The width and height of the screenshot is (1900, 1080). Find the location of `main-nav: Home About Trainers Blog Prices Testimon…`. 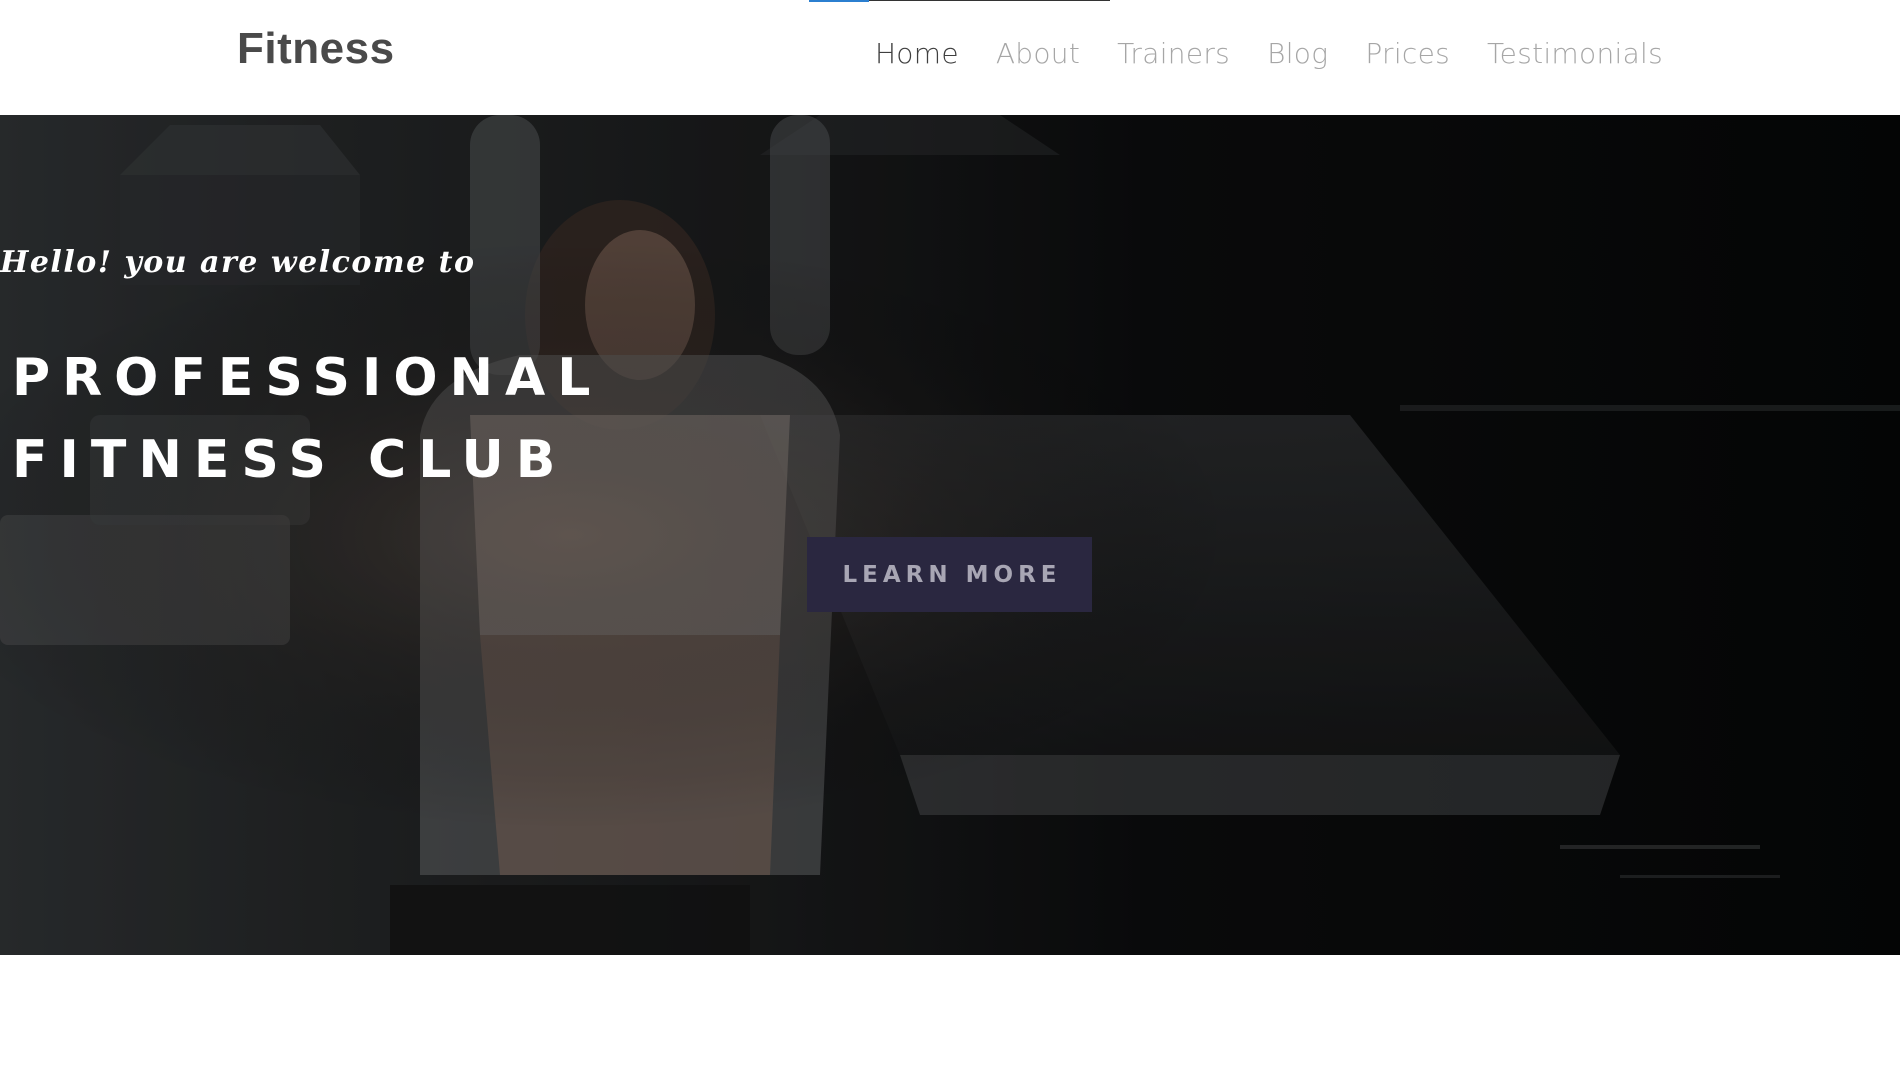

main-nav: Home About Trainers Blog Prices Testimon… is located at coordinates (1269, 53).